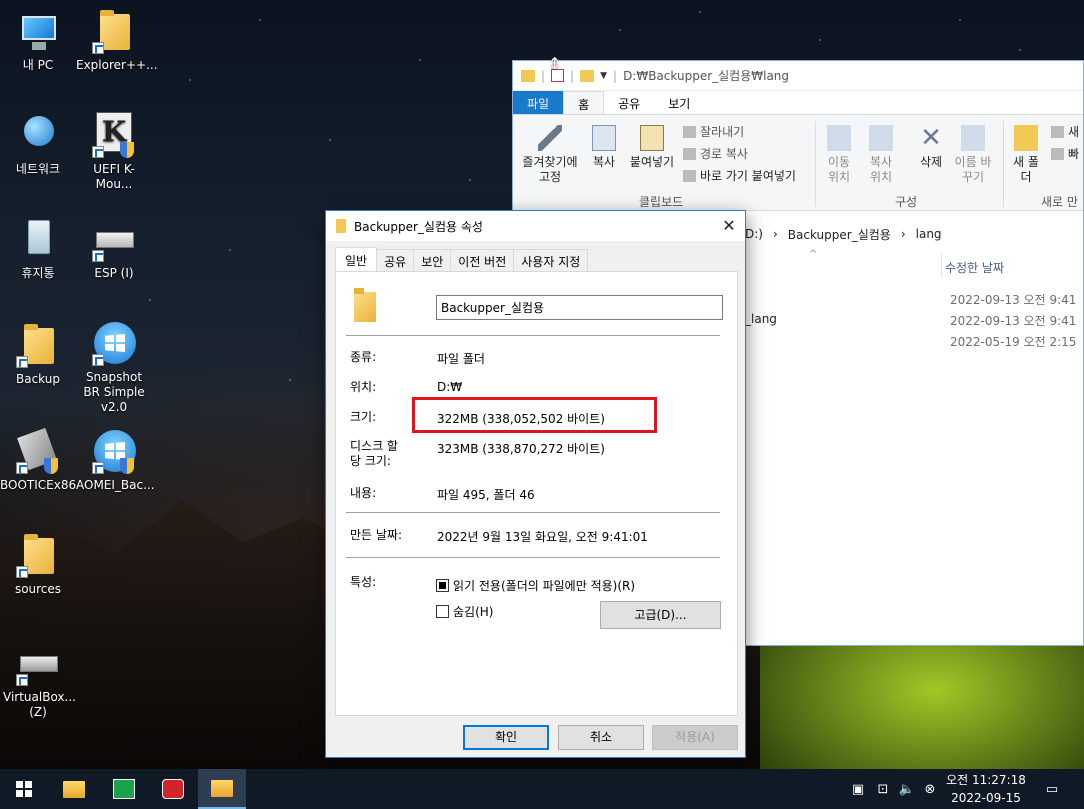 The height and width of the screenshot is (809, 1084). What do you see at coordinates (930, 789) in the screenshot?
I see `tray-error-icon: ⊗` at bounding box center [930, 789].